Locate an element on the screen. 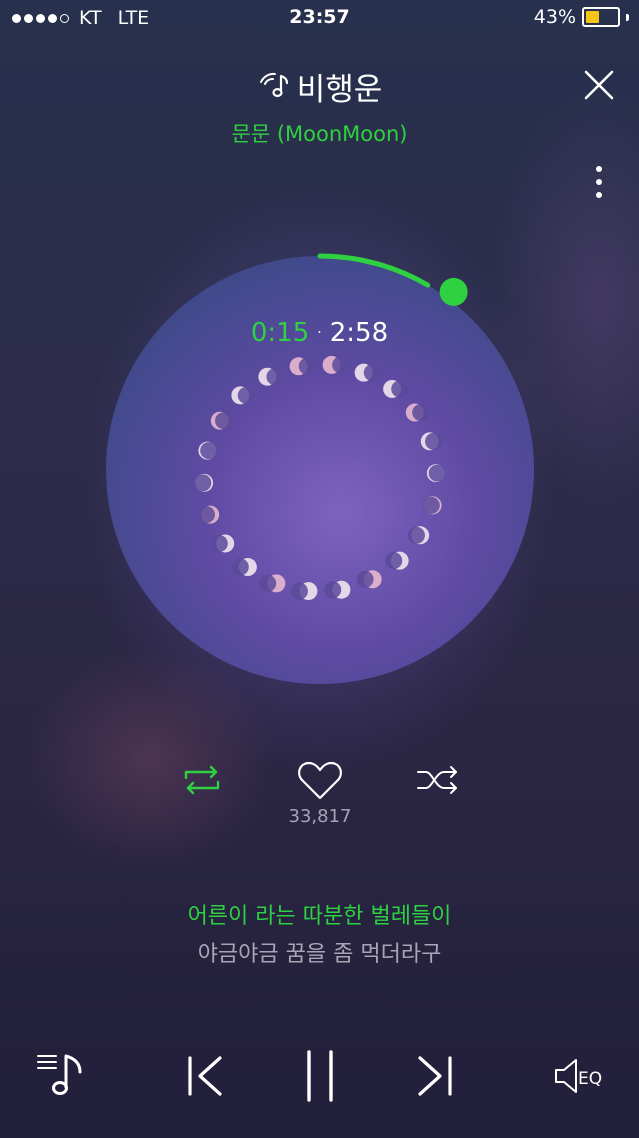 This screenshot has height=1138, width=639. current-time: 0:15 is located at coordinates (280, 333).